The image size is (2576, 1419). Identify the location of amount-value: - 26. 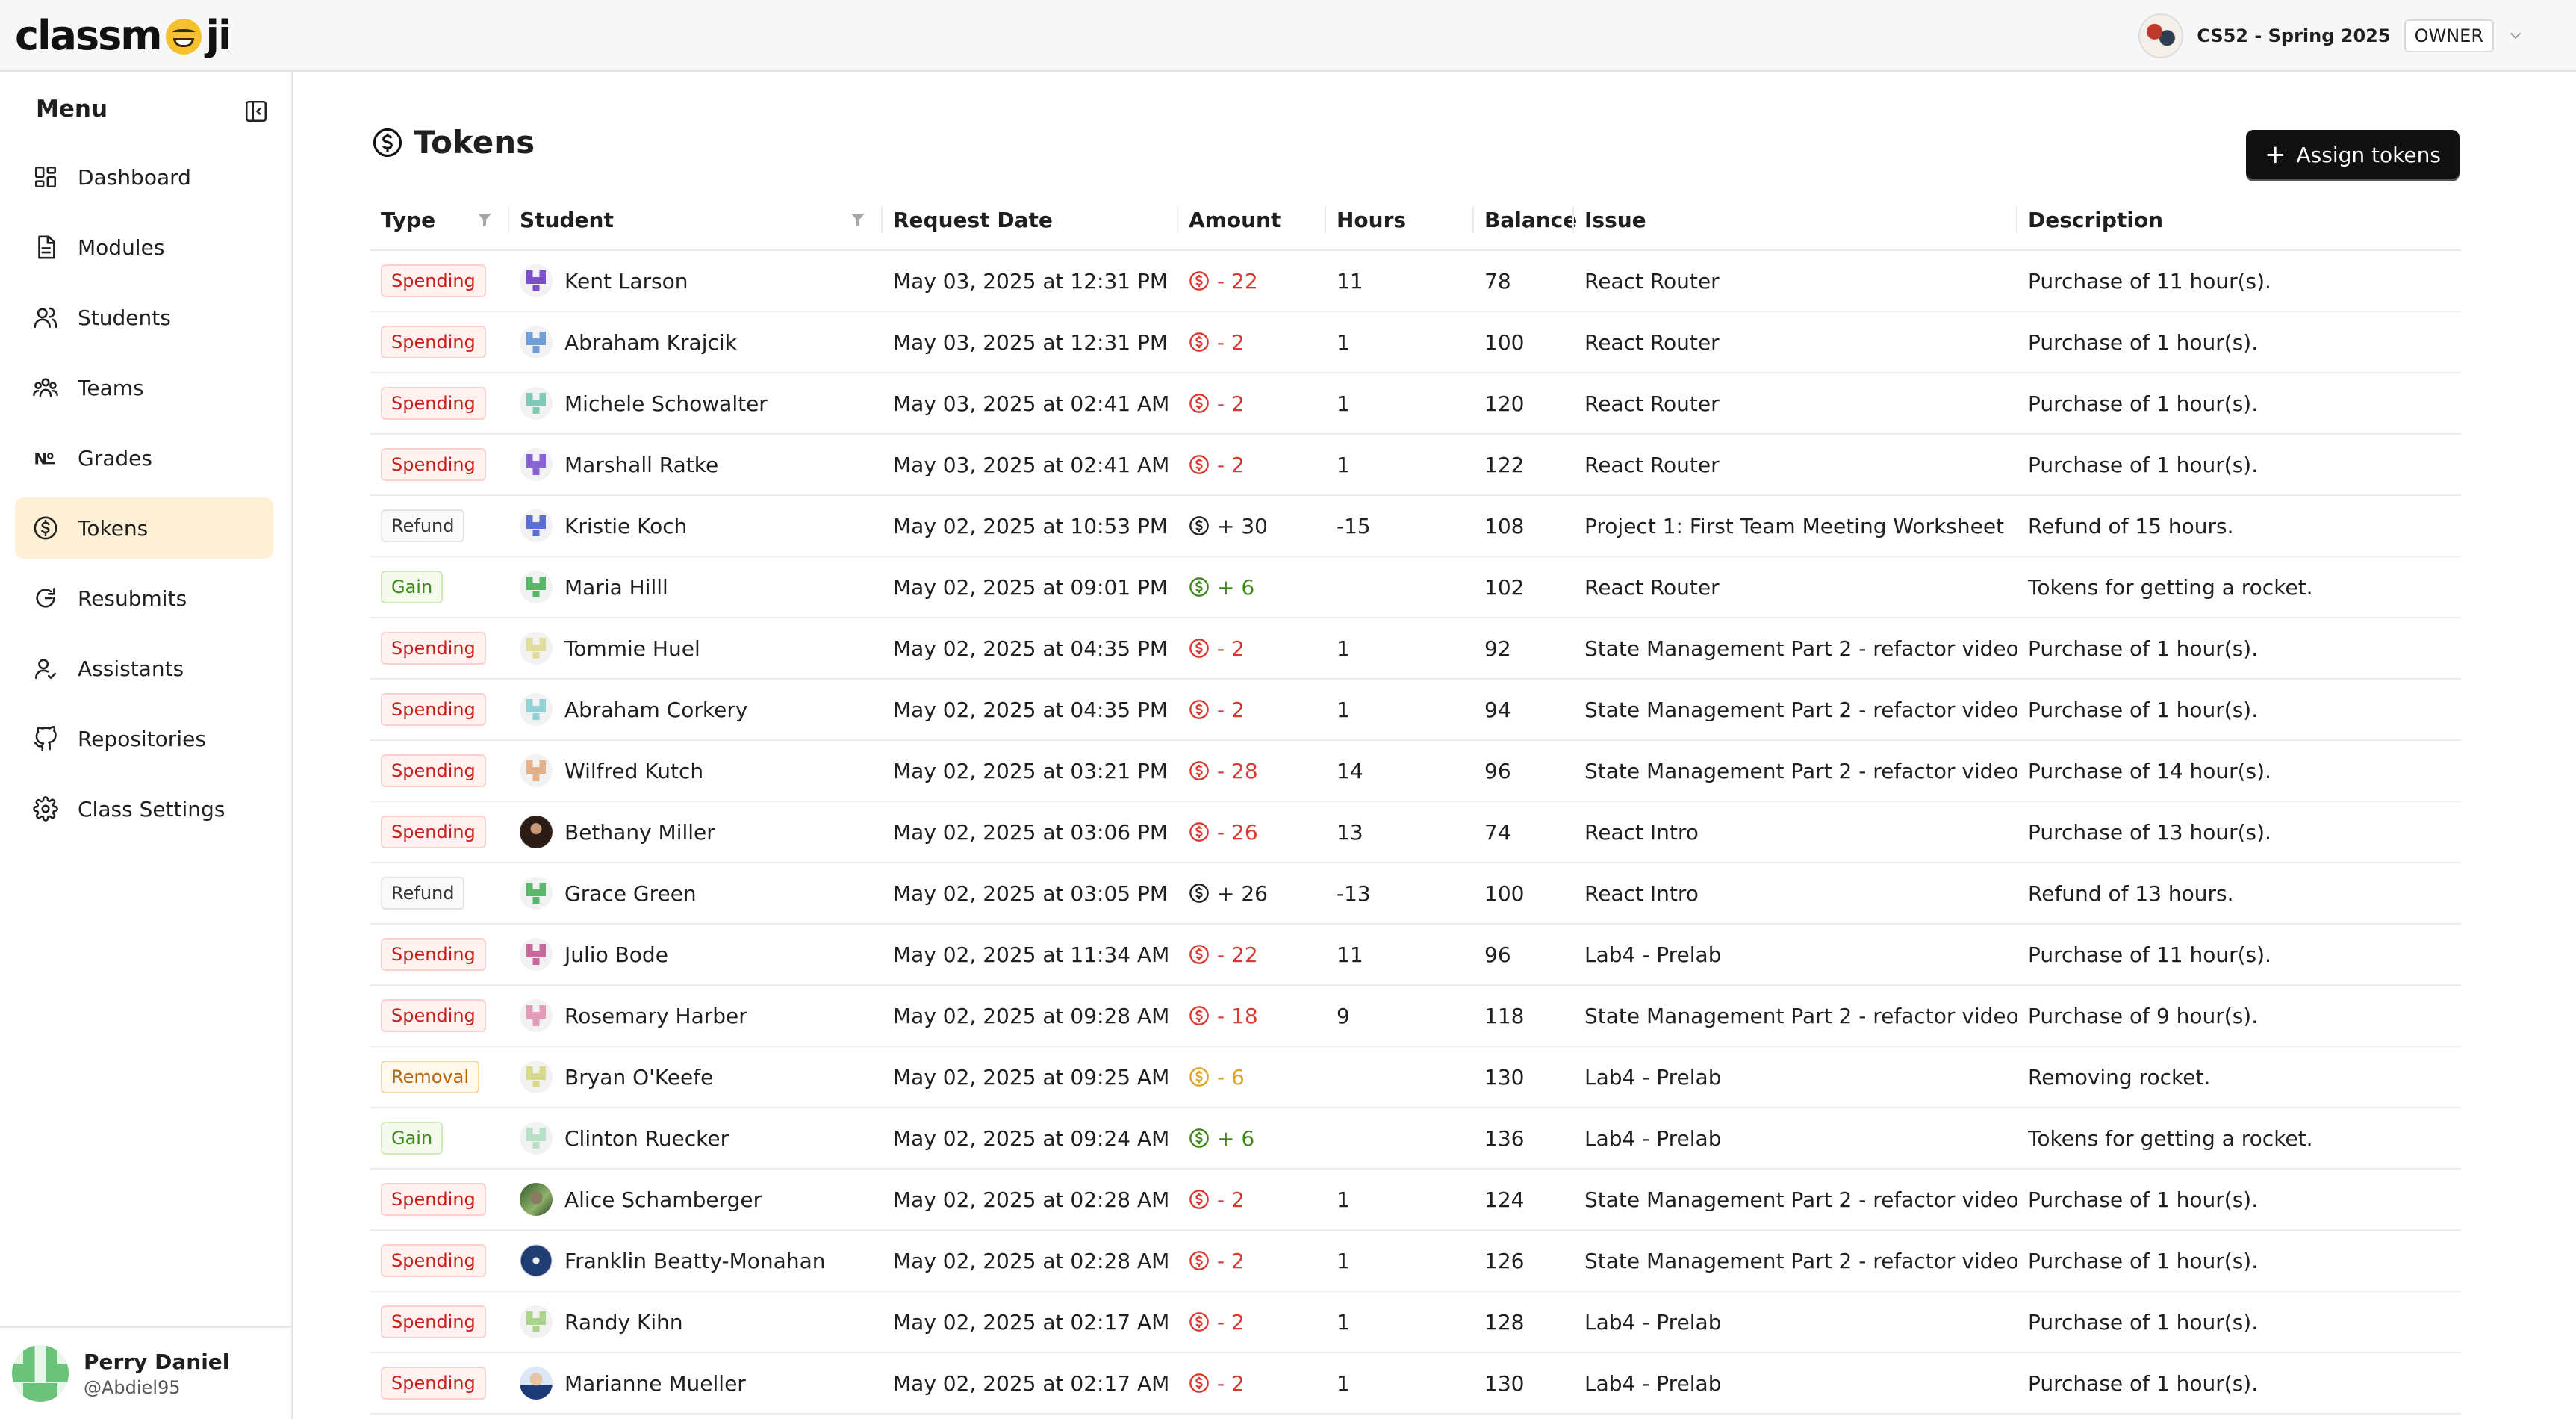
(1237, 832).